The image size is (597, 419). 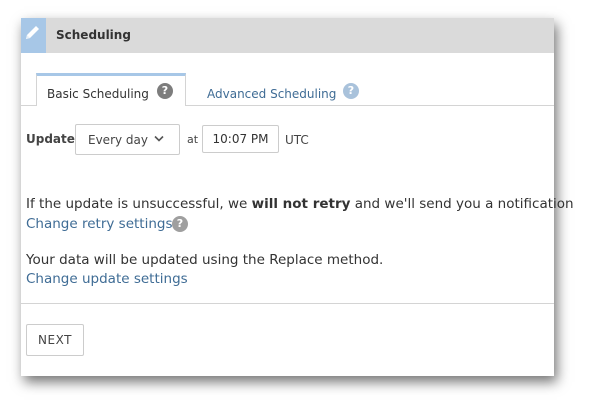 What do you see at coordinates (118, 140) in the screenshot?
I see `frequency-value: Every day` at bounding box center [118, 140].